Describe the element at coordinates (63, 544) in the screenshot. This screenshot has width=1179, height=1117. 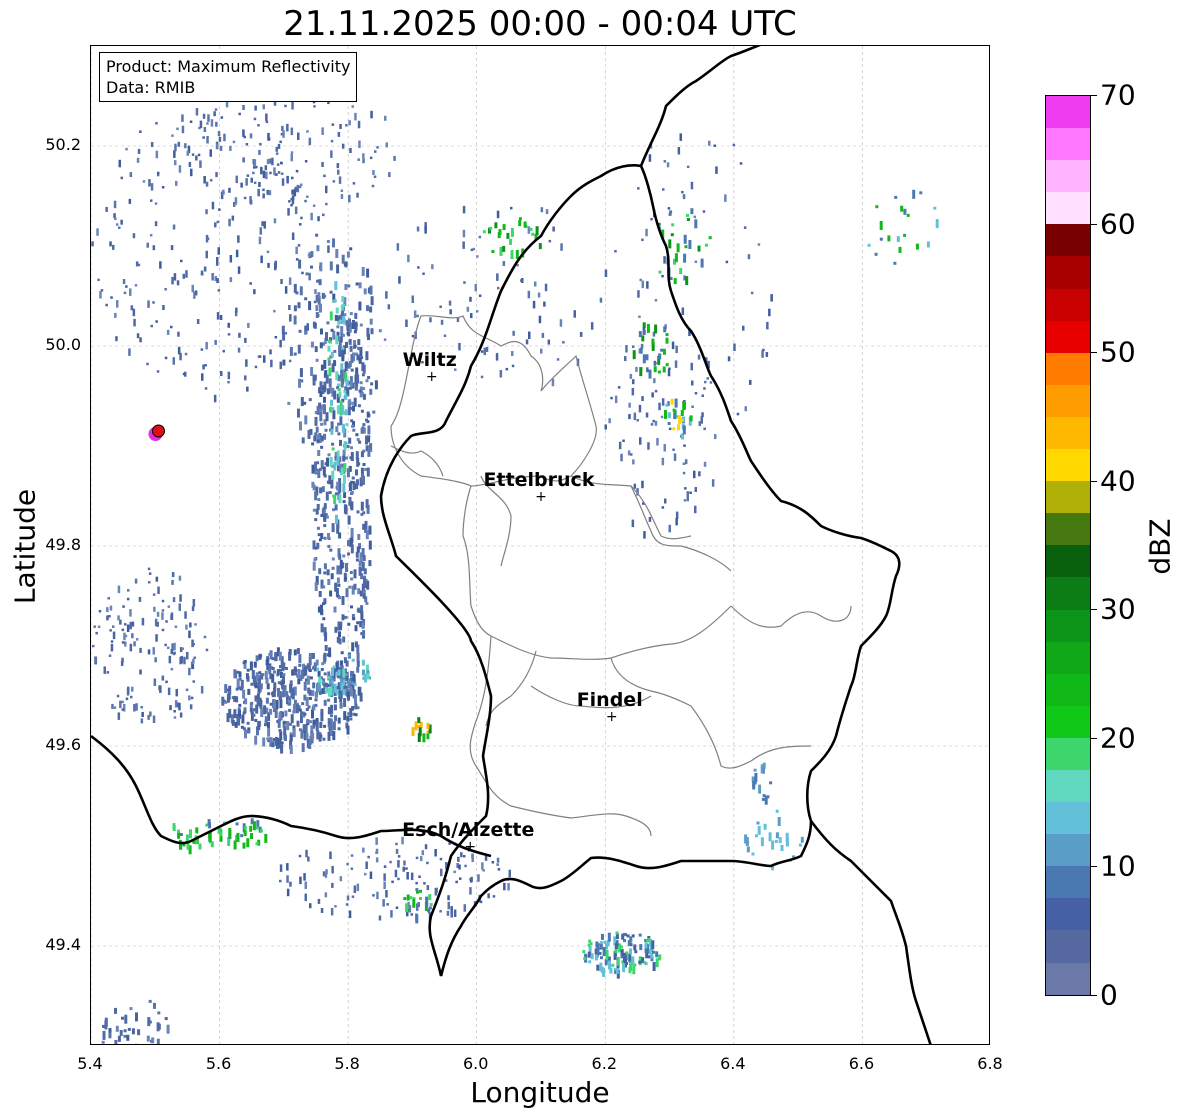
I see `y-tick-label: 49.8` at that location.